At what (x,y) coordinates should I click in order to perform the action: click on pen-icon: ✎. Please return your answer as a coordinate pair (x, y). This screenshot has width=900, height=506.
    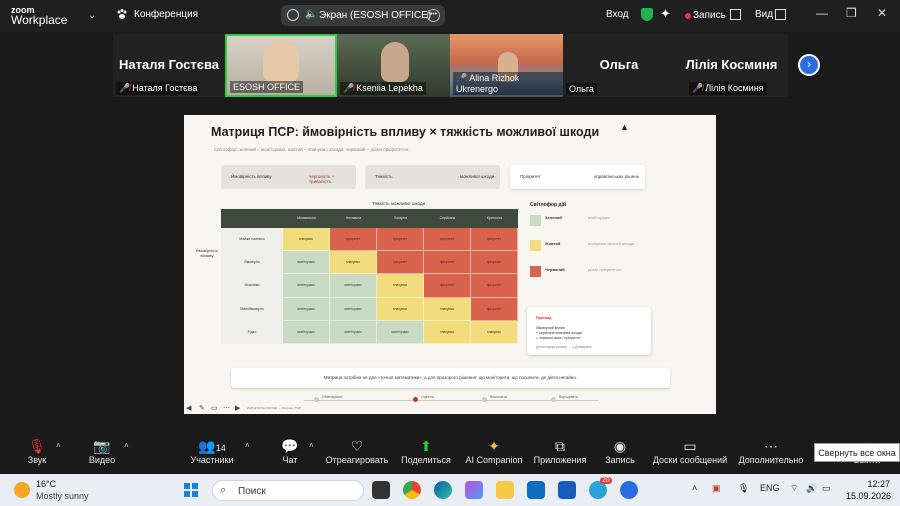
    Looking at the image, I should click on (202, 408).